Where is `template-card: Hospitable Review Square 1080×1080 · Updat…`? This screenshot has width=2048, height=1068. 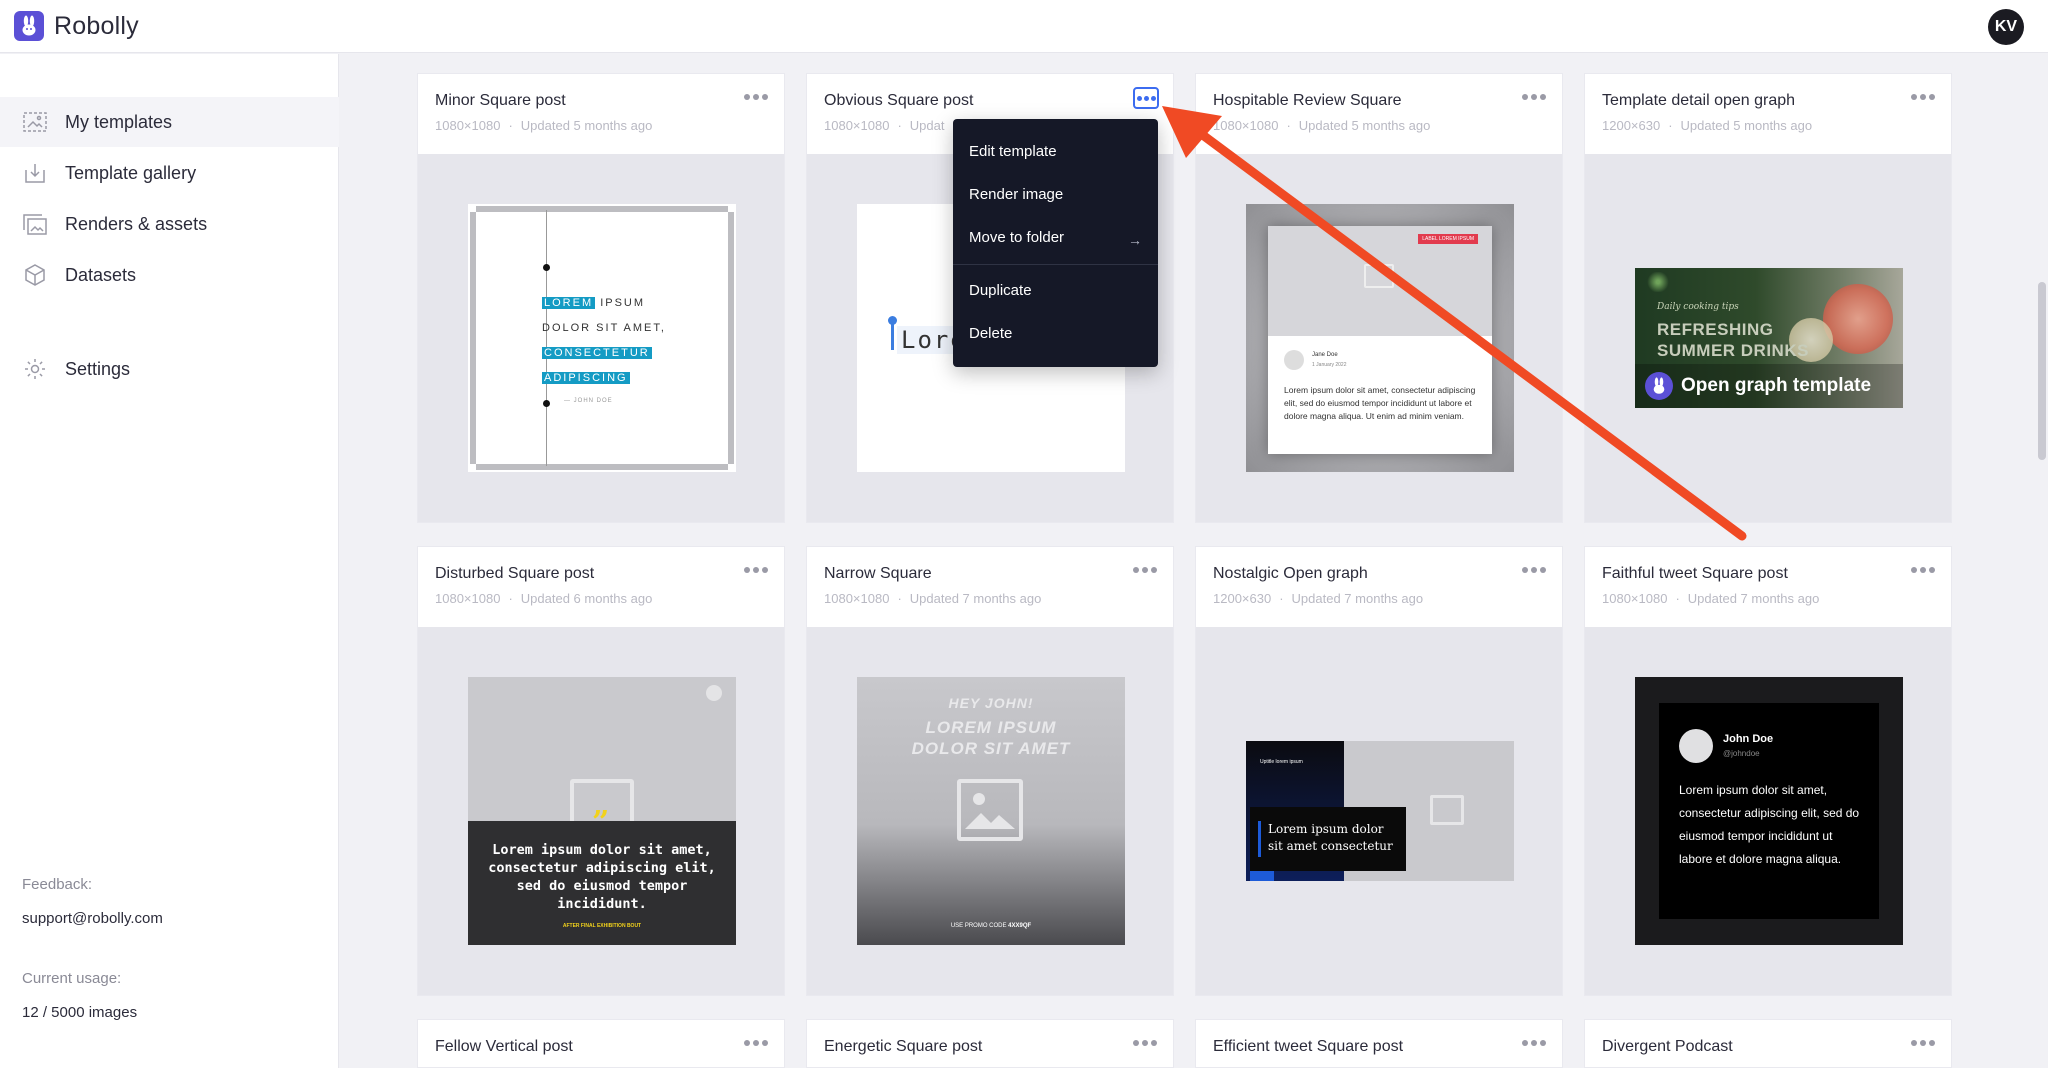
template-card: Hospitable Review Square 1080×1080 · Updat… is located at coordinates (1379, 298).